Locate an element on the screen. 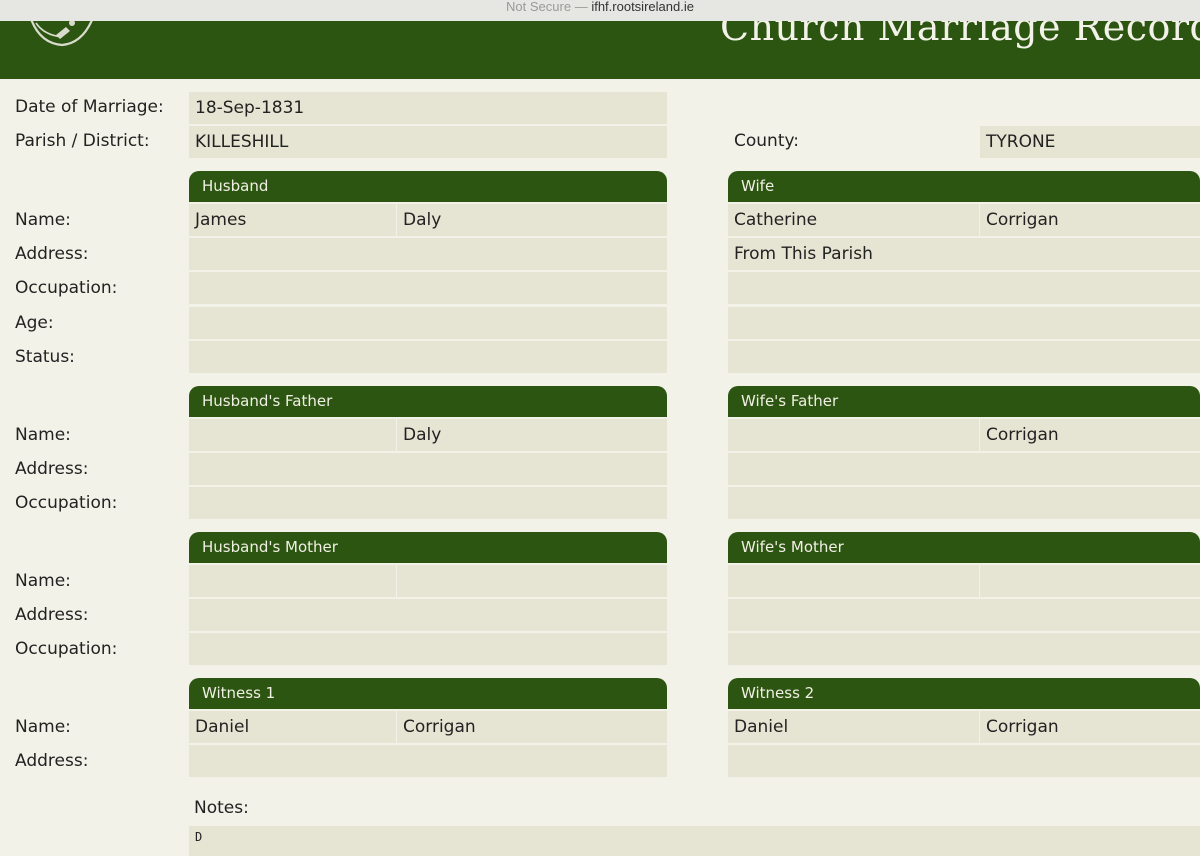 The width and height of the screenshot is (1200, 856). witness-2-address is located at coordinates (964, 761).